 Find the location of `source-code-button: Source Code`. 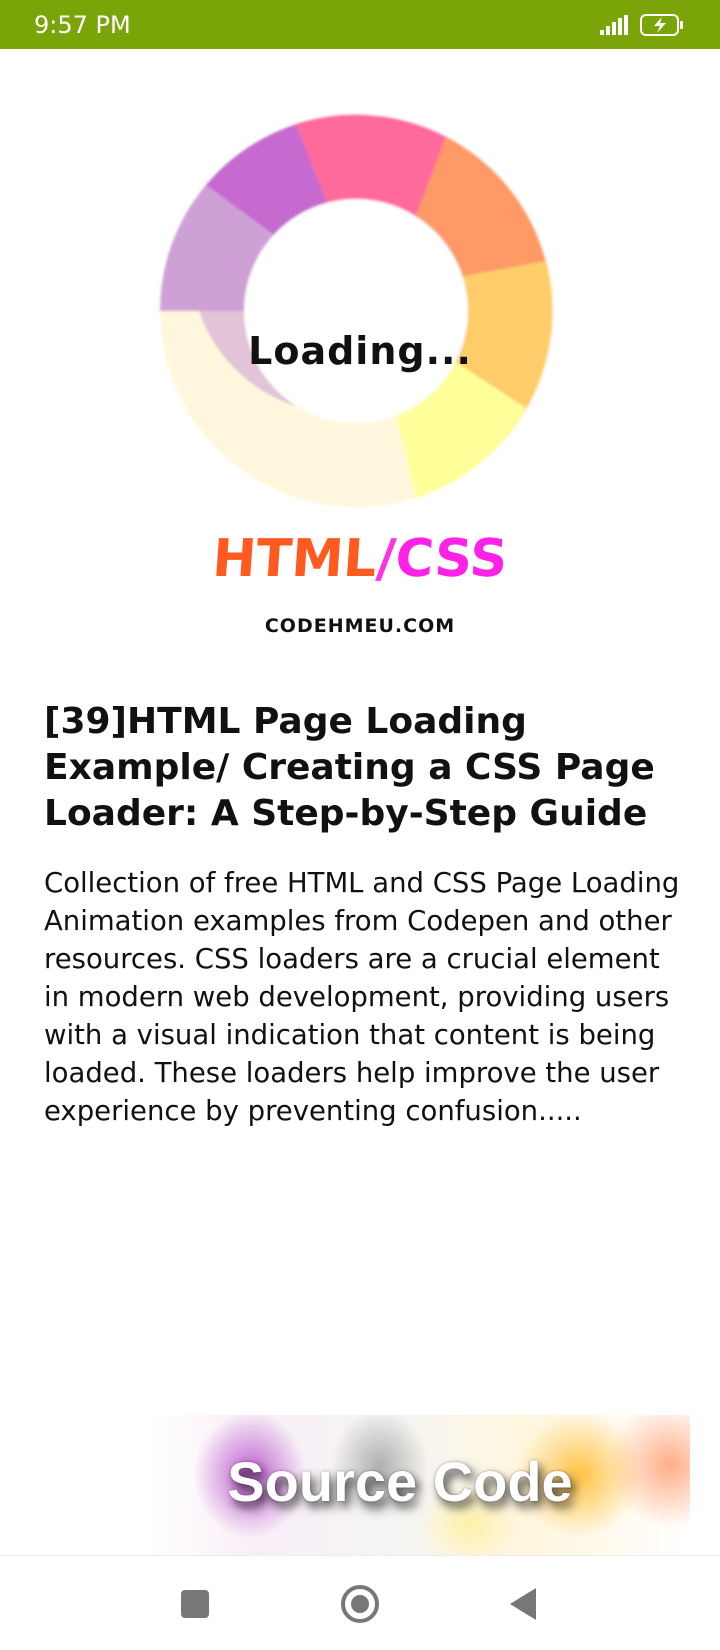

source-code-button: Source Code is located at coordinates (420, 1485).